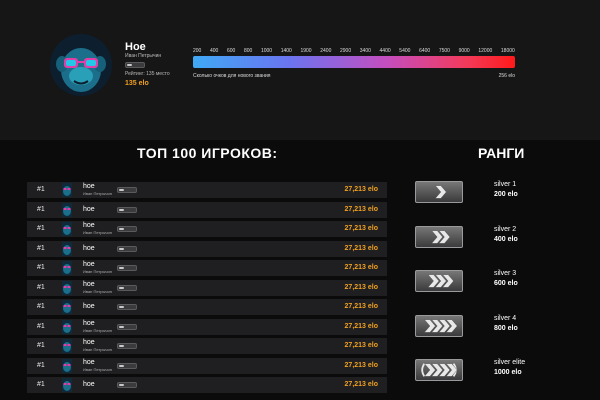 This screenshot has width=600, height=400. Describe the element at coordinates (306, 51) in the screenshot. I see `scale-tick: 1900` at that location.